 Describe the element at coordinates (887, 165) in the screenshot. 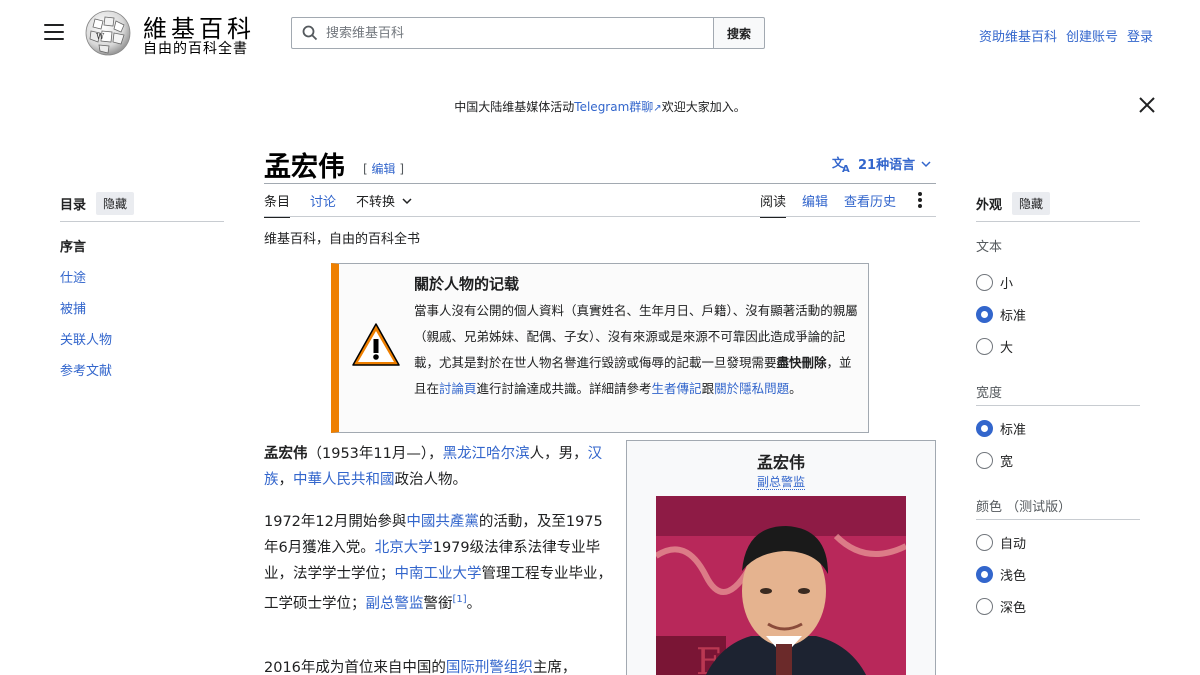

I see `language-count: 21种语言` at that location.